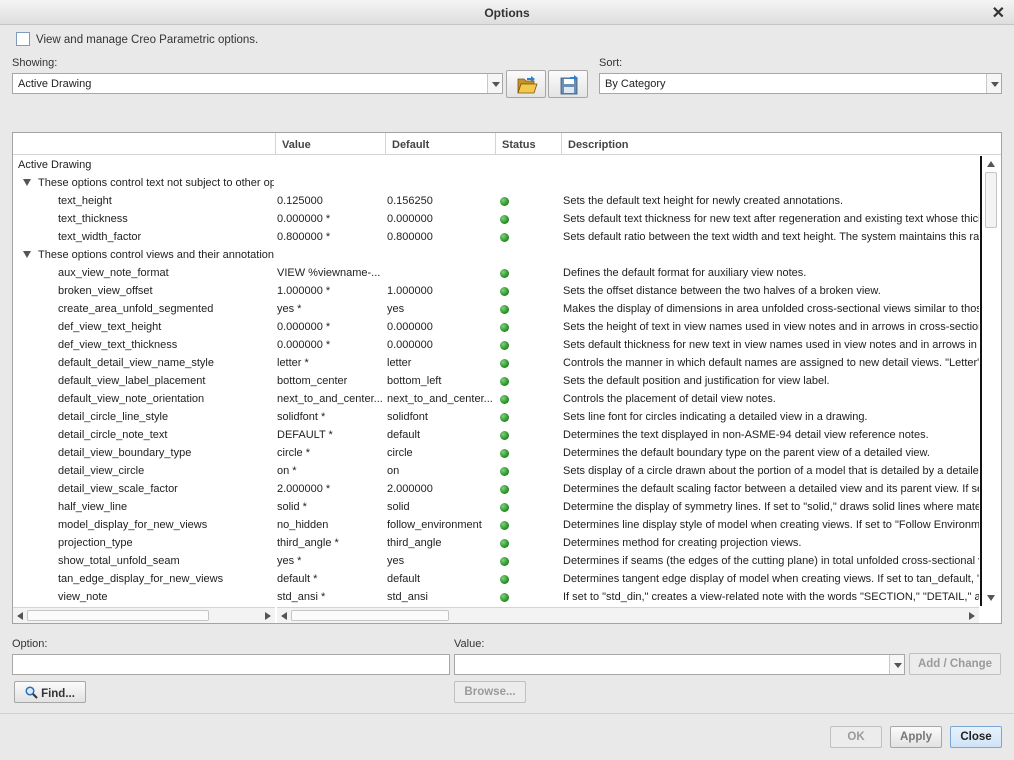 The image size is (1014, 760). What do you see at coordinates (113, 435) in the screenshot?
I see `option-name: detail_circle_note_text` at bounding box center [113, 435].